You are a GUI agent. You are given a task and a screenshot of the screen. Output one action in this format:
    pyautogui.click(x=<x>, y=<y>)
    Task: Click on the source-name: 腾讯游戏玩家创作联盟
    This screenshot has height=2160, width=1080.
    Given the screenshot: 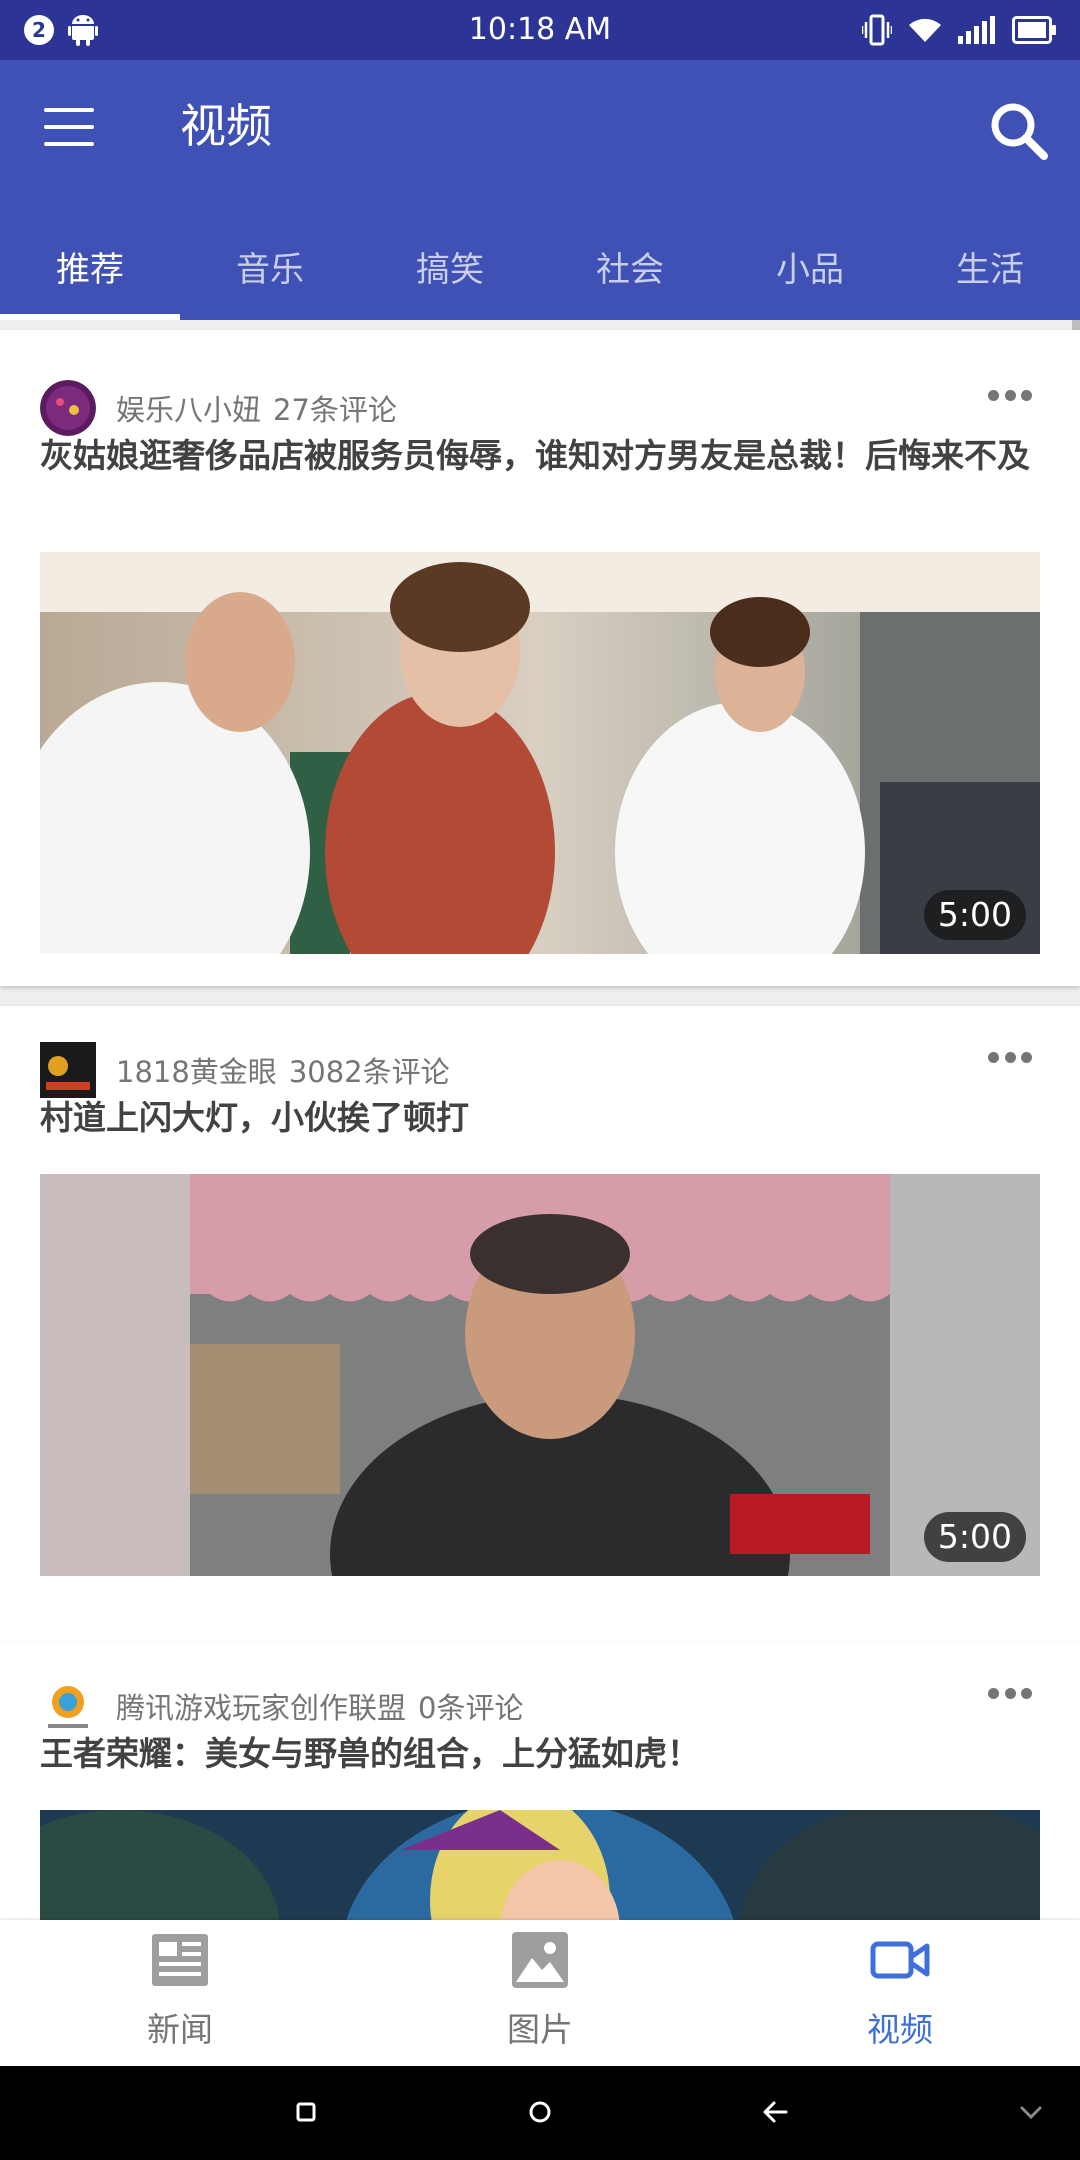 What is the action you would take?
    pyautogui.click(x=261, y=1708)
    